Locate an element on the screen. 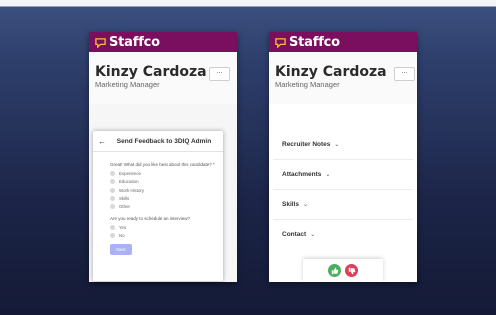 Image resolution: width=496 pixels, height=315 pixels. next-button: Next is located at coordinates (121, 249).